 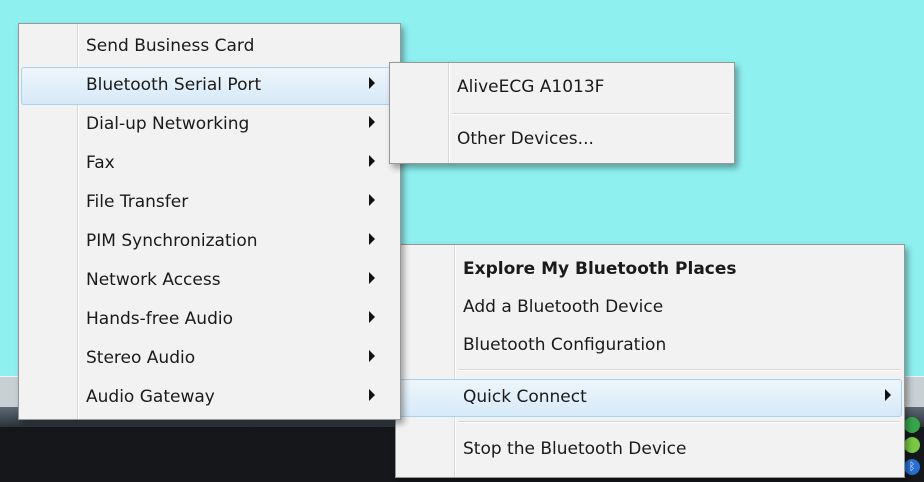 I want to click on menu-item-bluetooth-serial-port: Bluetooth Serial Port, so click(x=209, y=86).